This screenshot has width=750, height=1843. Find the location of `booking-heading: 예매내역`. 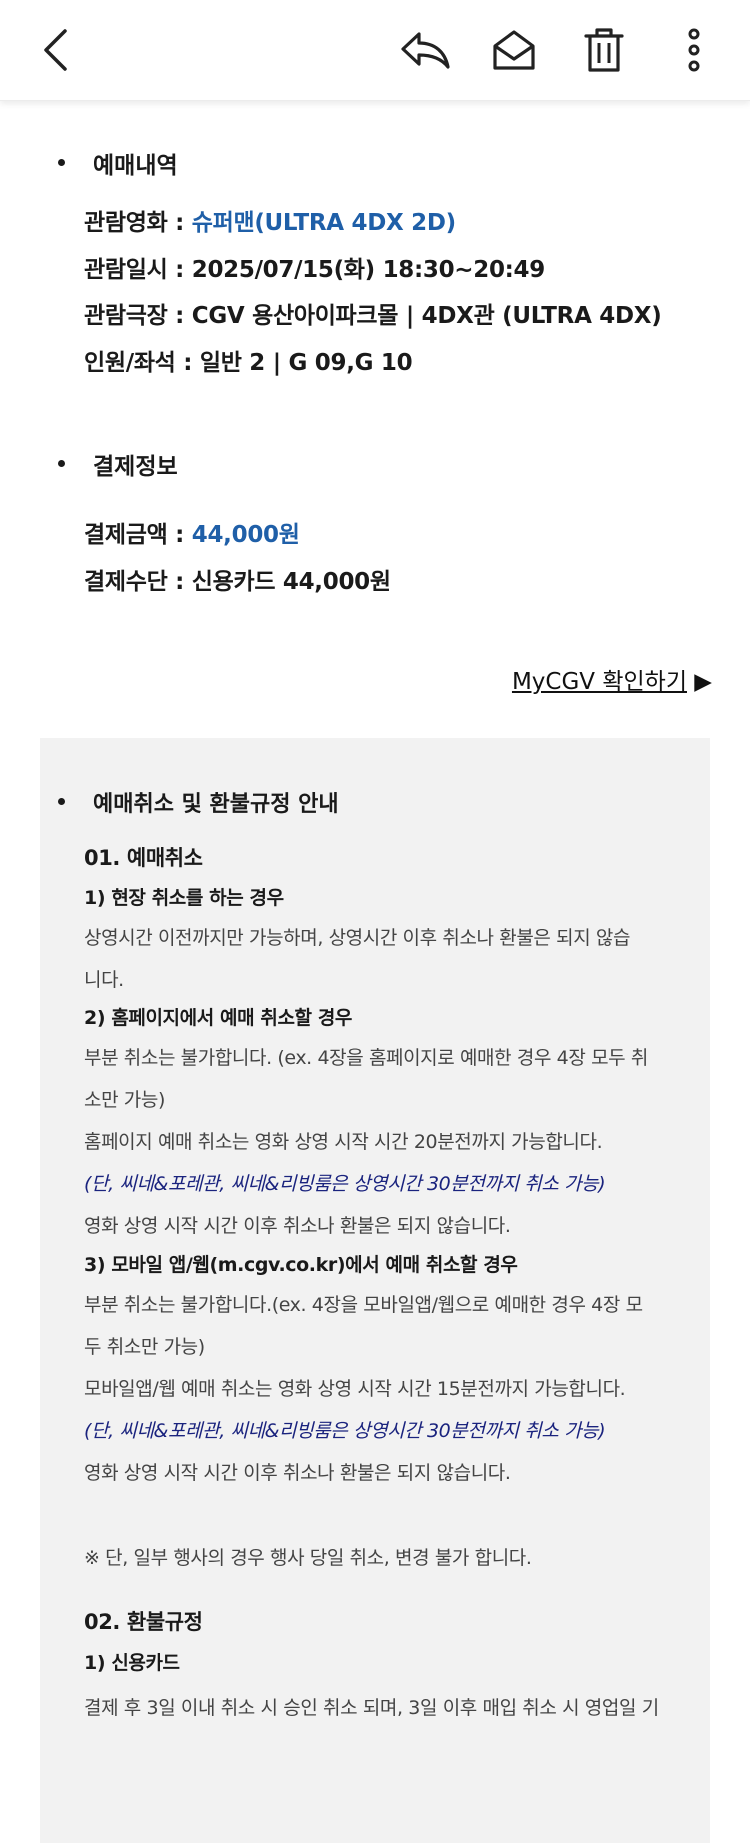

booking-heading: 예매내역 is located at coordinates (118, 163).